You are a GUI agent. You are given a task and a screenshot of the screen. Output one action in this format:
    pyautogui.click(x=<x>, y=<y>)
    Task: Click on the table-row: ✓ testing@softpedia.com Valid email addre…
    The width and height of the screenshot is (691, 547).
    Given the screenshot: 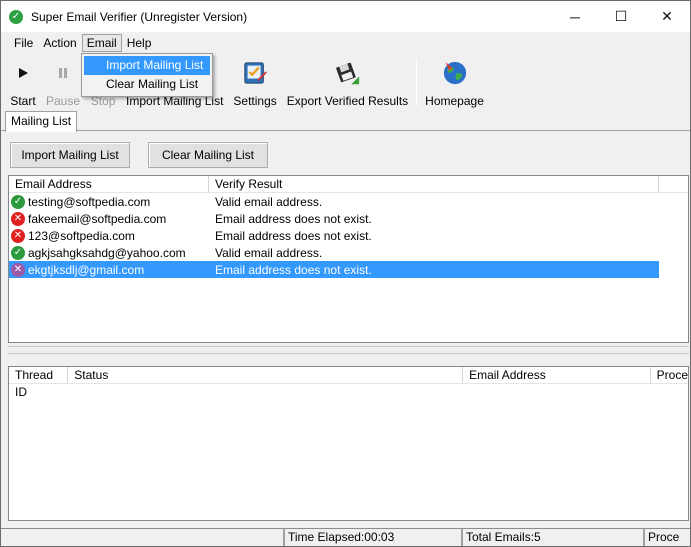 What is the action you would take?
    pyautogui.click(x=348, y=201)
    